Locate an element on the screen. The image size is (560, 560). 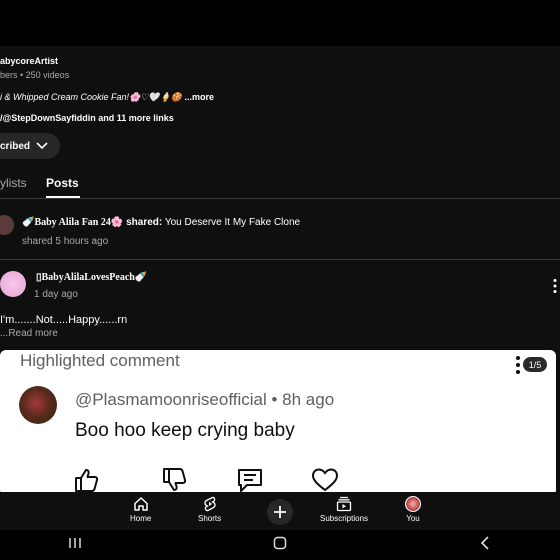
comment-text: Boo hoo keep crying baby is located at coordinates (185, 430).